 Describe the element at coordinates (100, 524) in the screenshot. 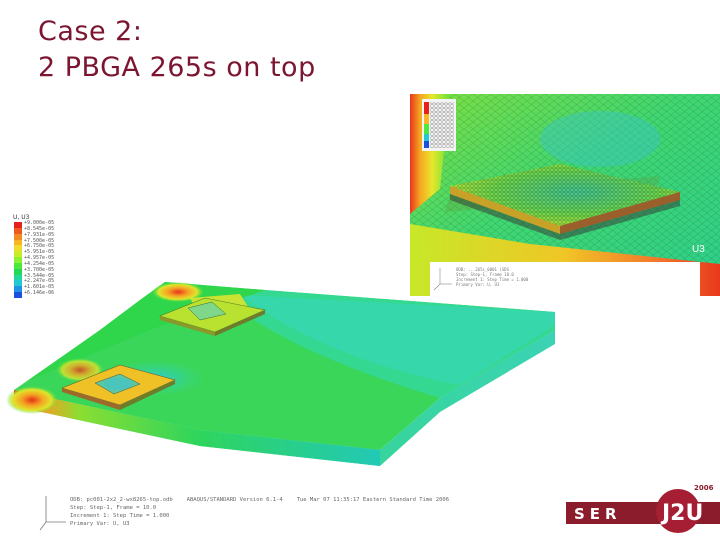

I see `footer-primary-var: Primary Var: U, U3` at that location.